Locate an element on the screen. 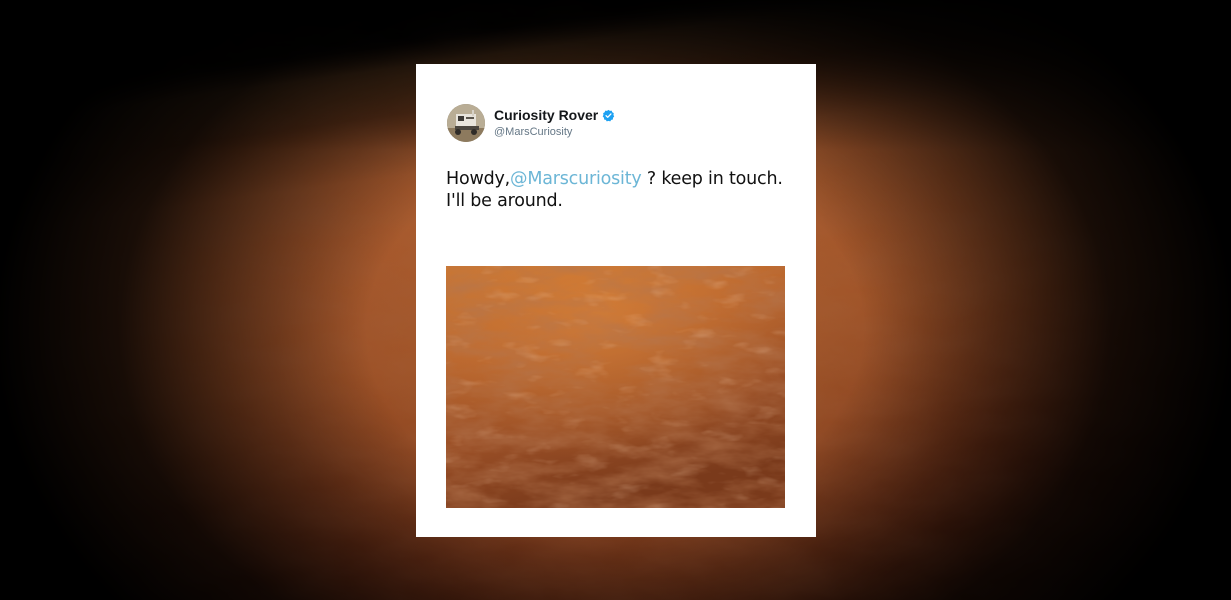 The image size is (1231, 600). tweet-text-before: Howdy, is located at coordinates (478, 179).